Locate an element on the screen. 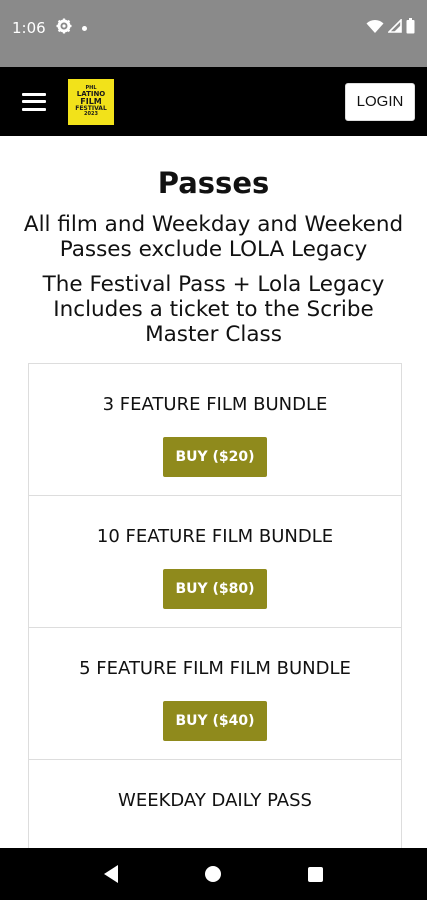 Image resolution: width=427 pixels, height=900 pixels. page-title: Passes is located at coordinates (213, 183).